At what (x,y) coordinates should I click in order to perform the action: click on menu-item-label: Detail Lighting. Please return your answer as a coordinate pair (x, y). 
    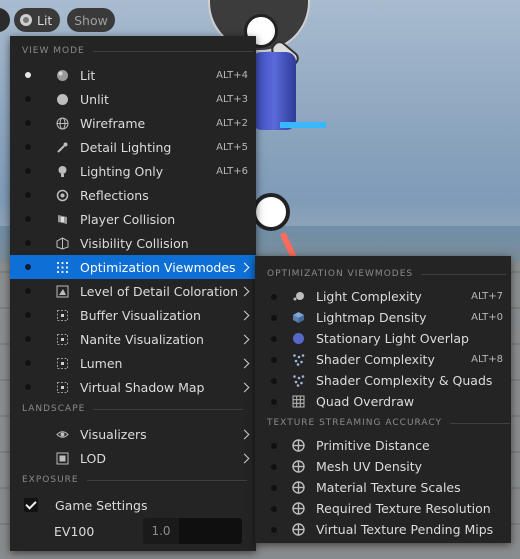
    Looking at the image, I should click on (126, 147).